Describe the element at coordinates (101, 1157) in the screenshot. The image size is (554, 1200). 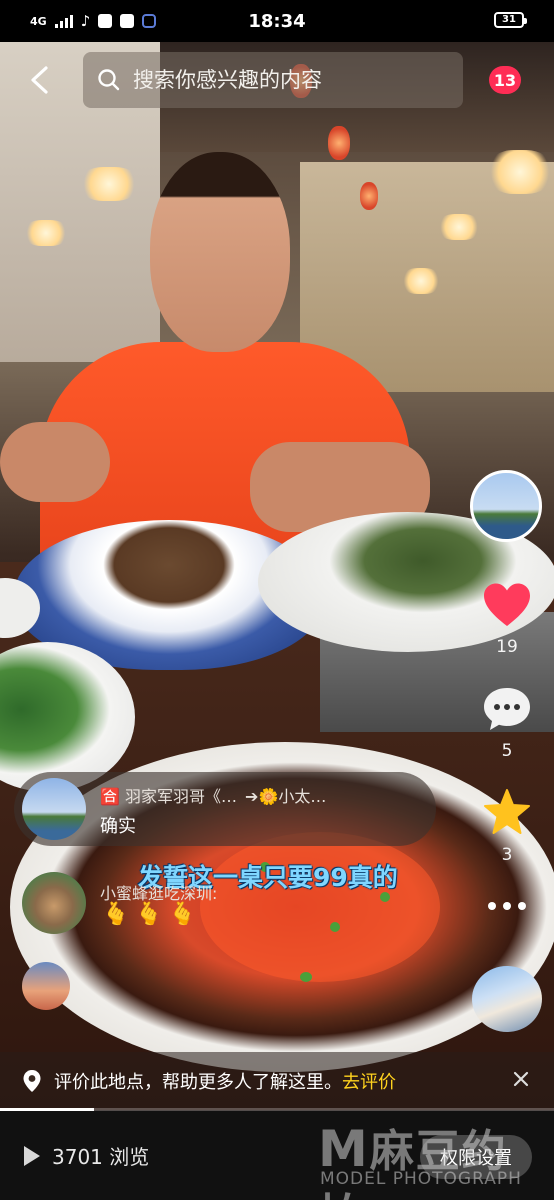
I see `view-count-text: 3701 浏览` at that location.